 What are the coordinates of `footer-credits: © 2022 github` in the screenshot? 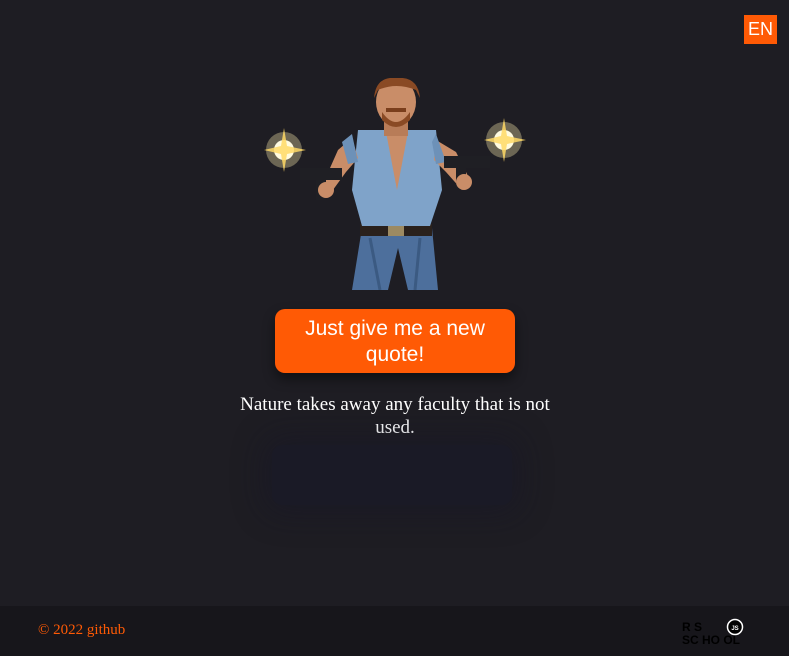 It's located at (81, 630).